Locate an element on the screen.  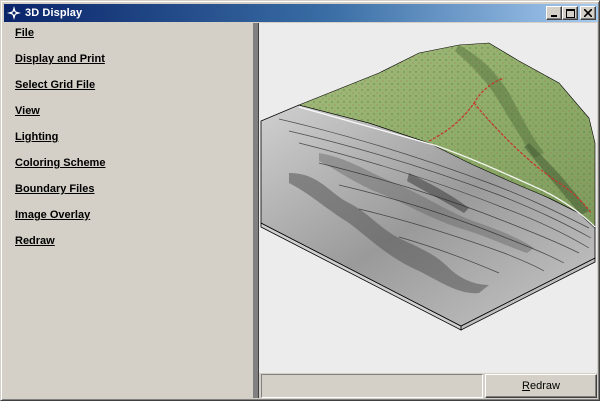
status-field is located at coordinates (372, 386).